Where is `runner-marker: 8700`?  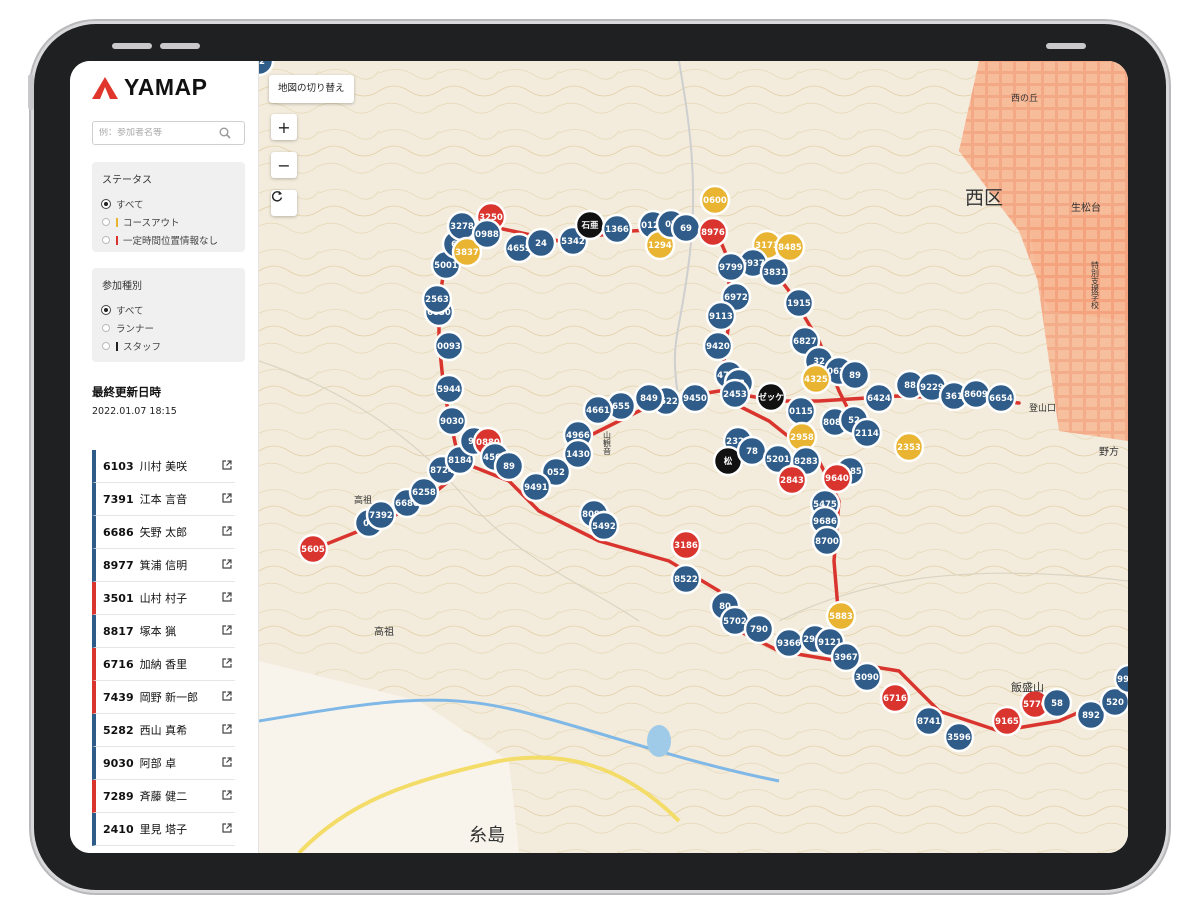 runner-marker: 8700 is located at coordinates (827, 541).